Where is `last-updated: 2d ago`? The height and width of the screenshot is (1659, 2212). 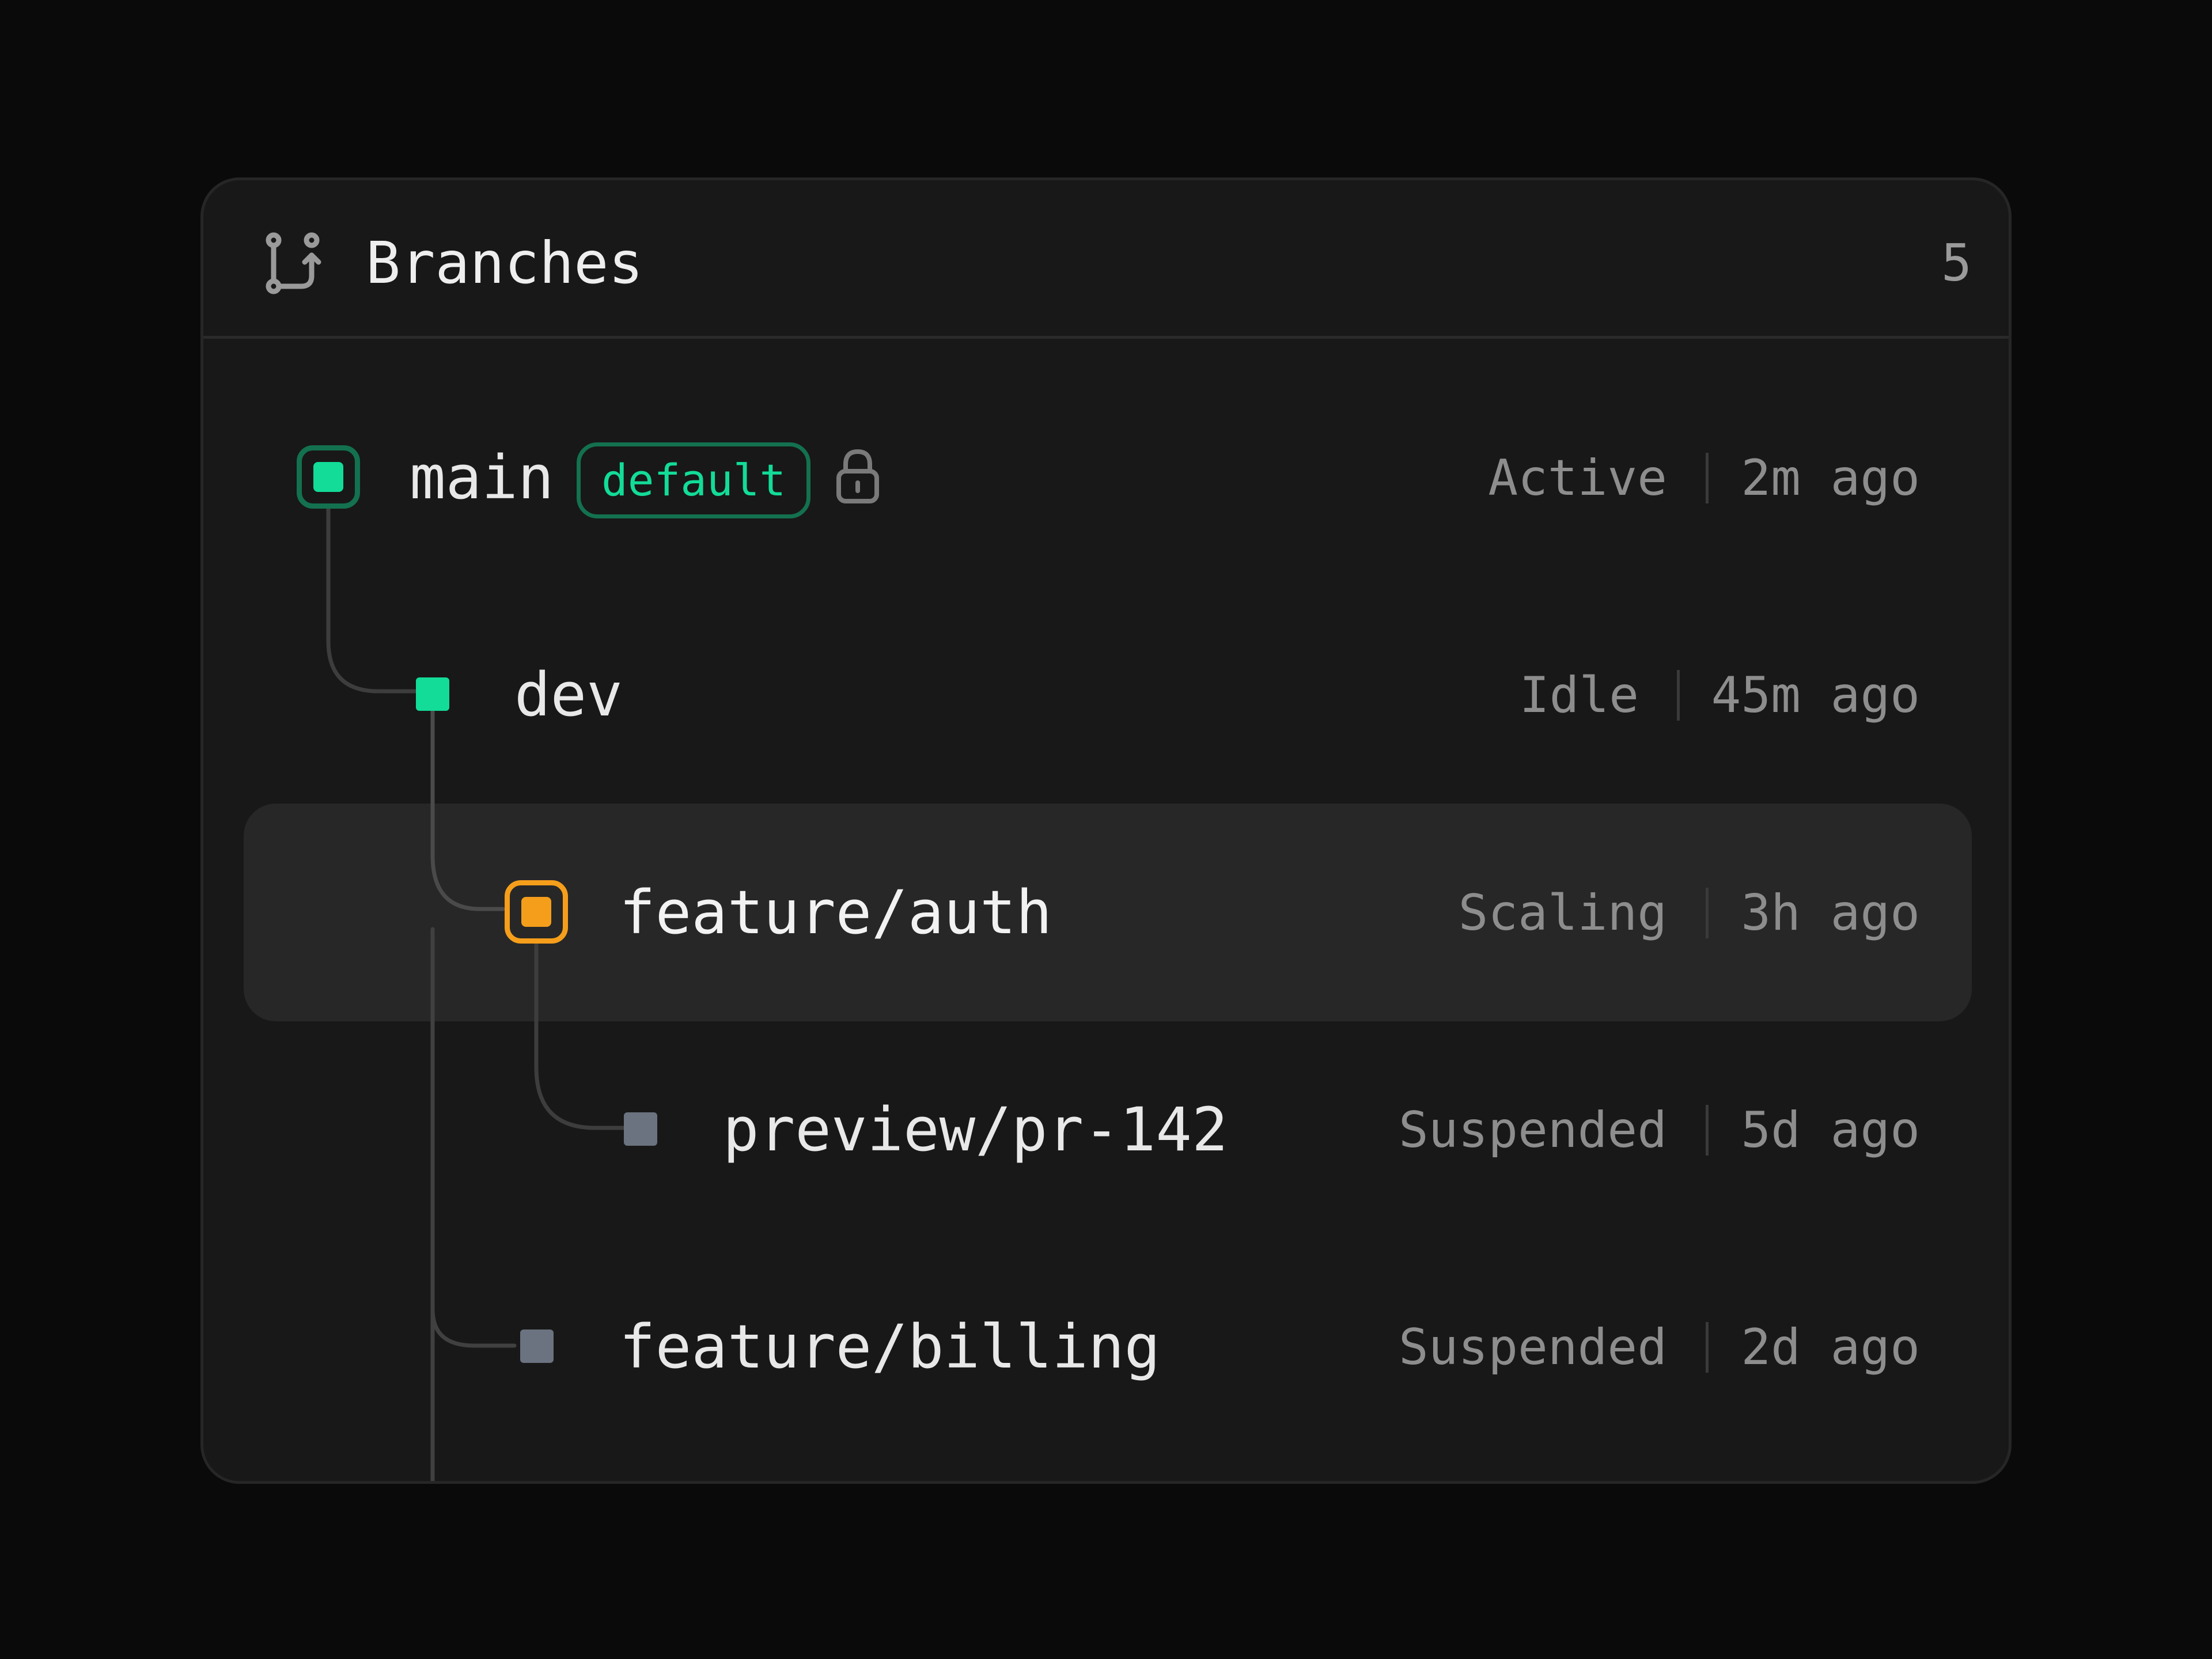
last-updated: 2d ago is located at coordinates (1830, 1347).